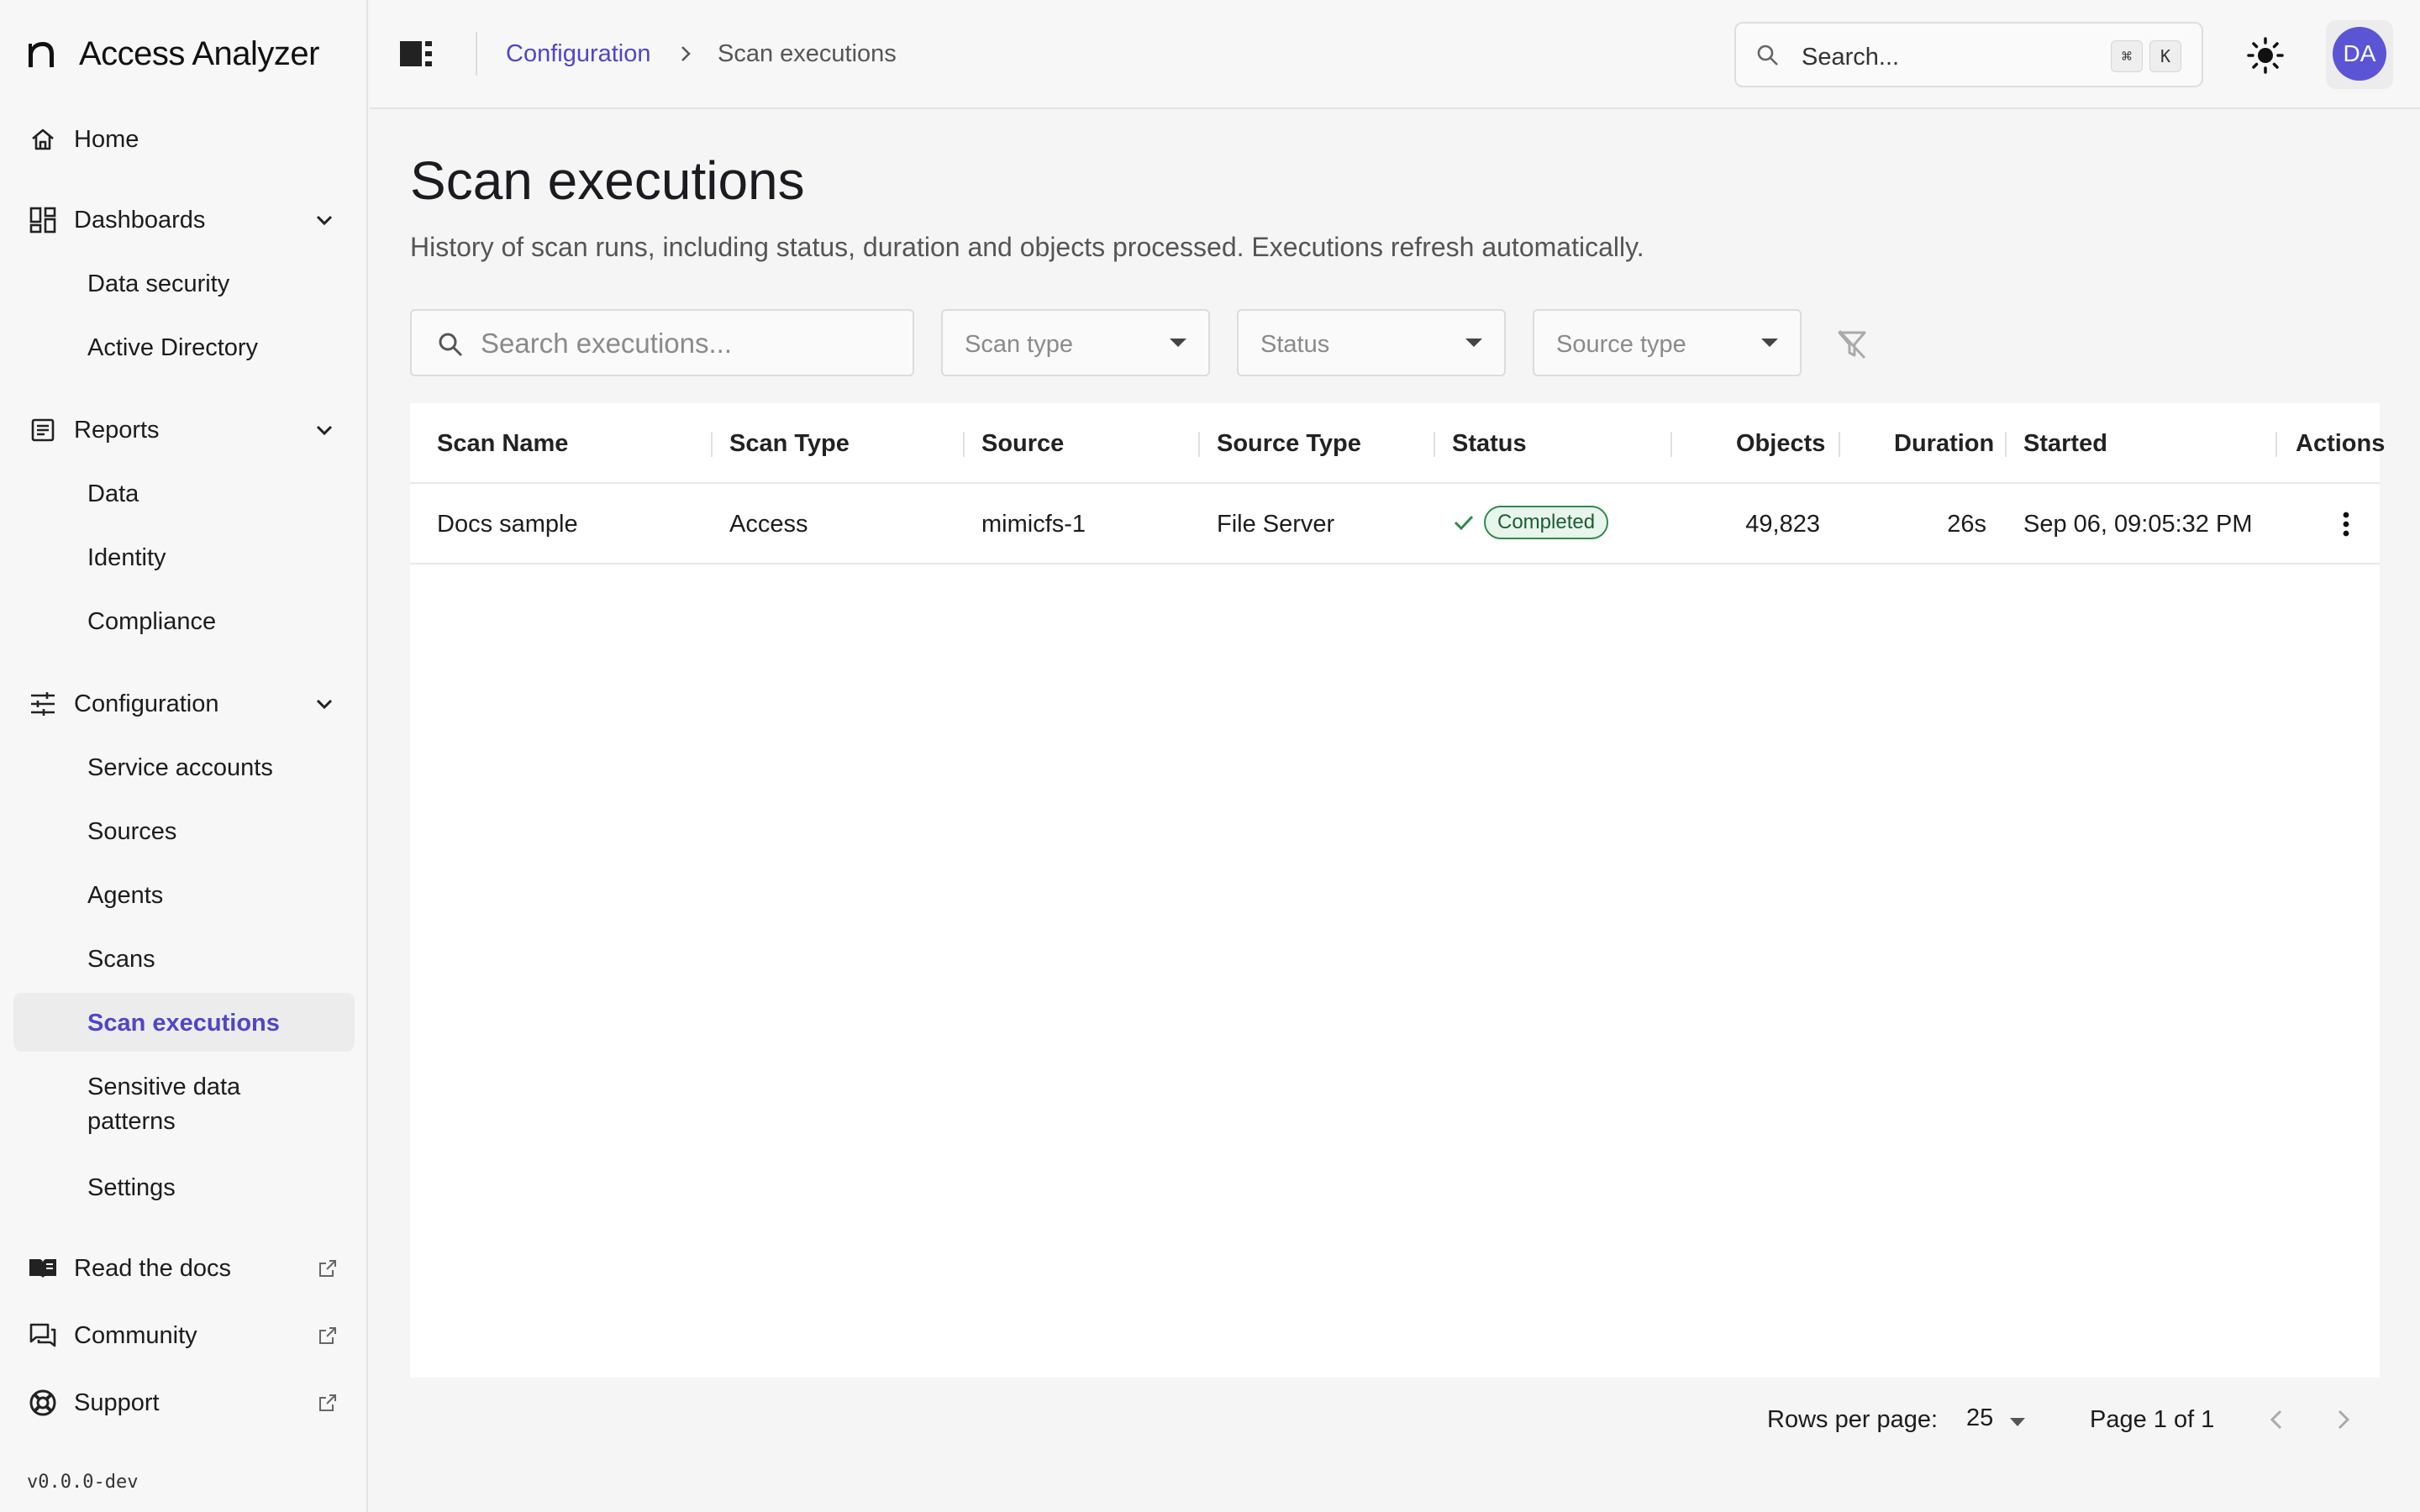 This screenshot has width=2420, height=1512. I want to click on sliders-icon, so click(43, 704).